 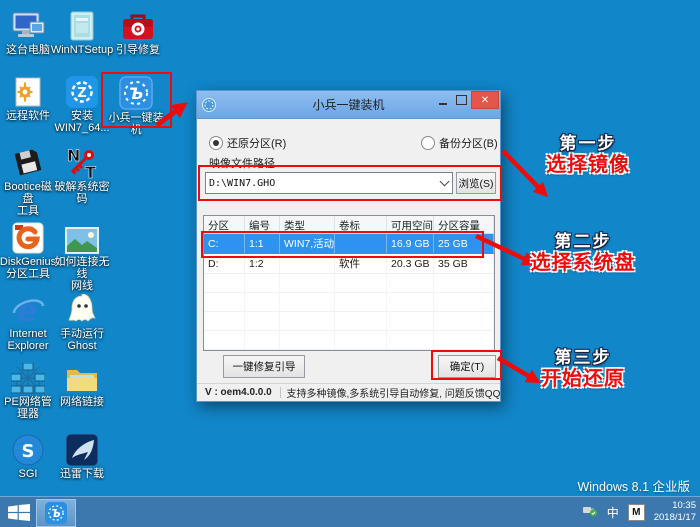 I want to click on table-row-c-drive: C: 1:1 WIN7,活动 16.9 GB 25 GB, so click(x=349, y=244).